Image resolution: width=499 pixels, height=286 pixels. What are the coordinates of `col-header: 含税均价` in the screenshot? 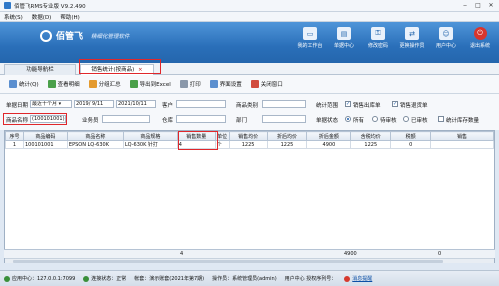 It's located at (371, 136).